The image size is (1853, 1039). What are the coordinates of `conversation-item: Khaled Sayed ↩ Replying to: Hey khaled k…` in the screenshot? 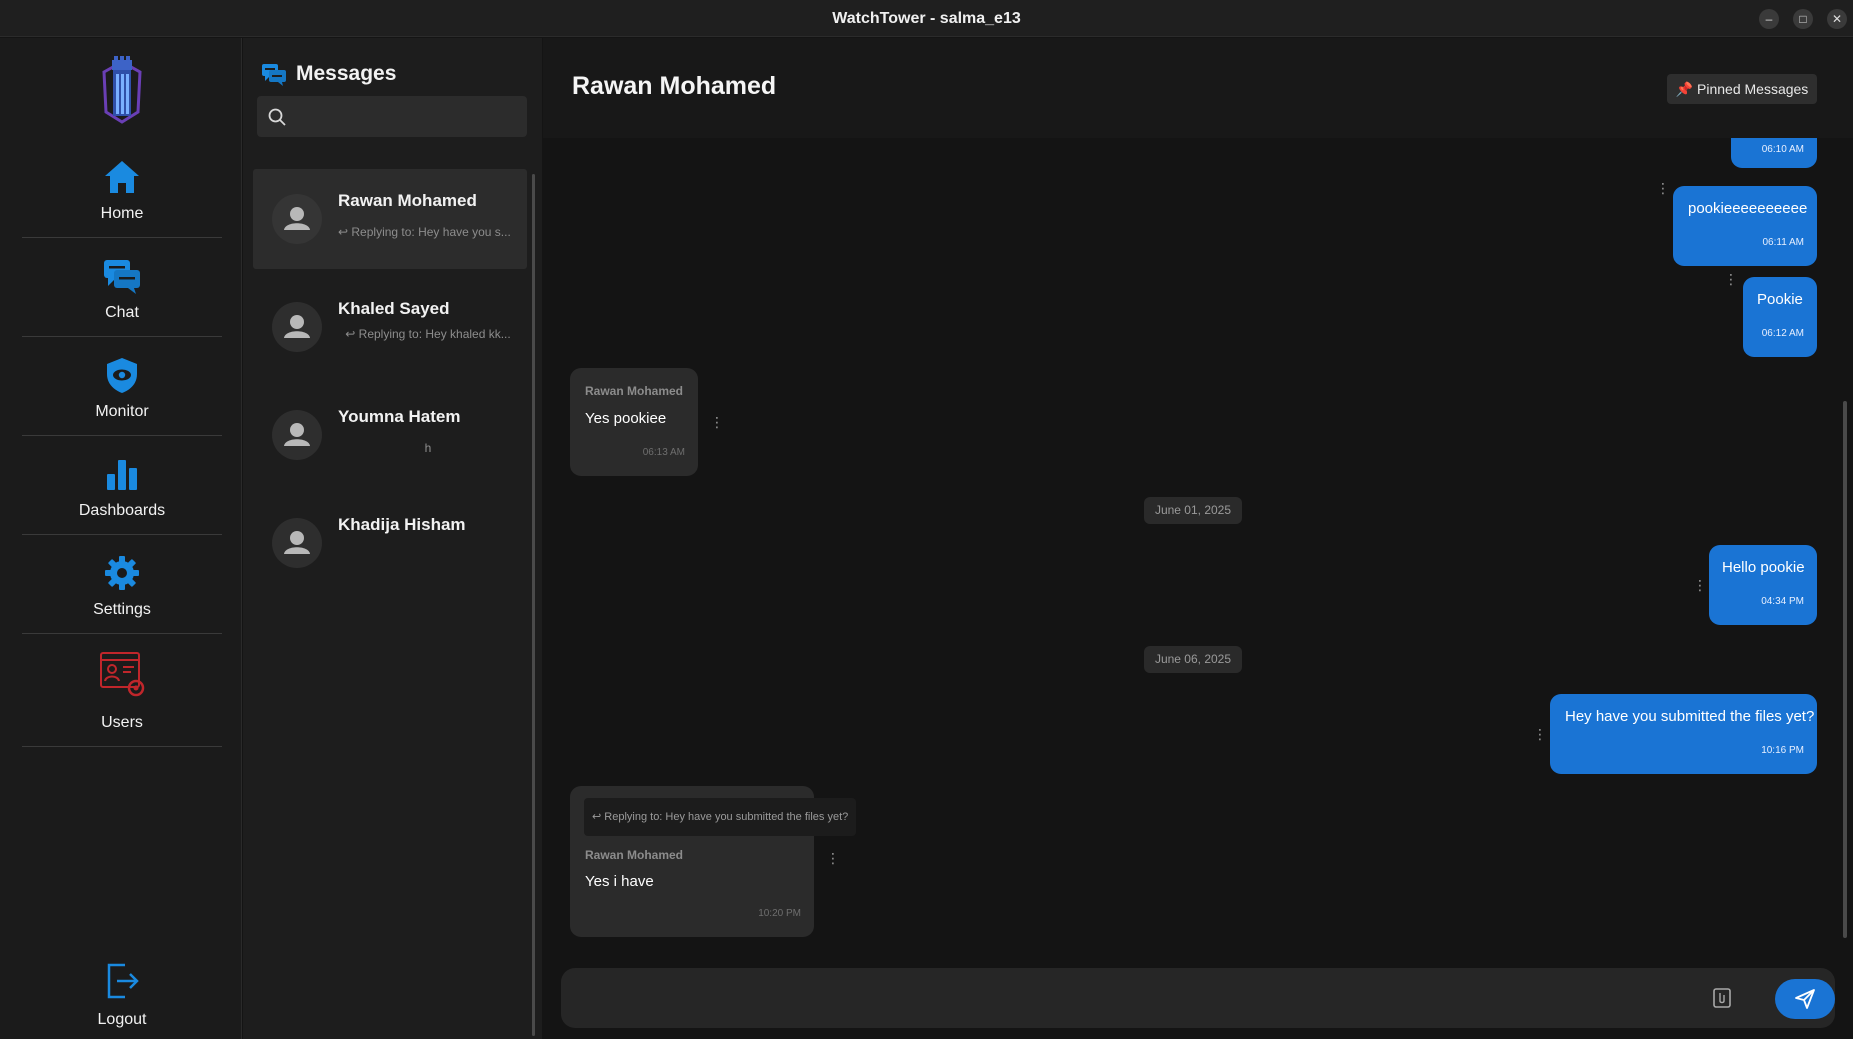 It's located at (390, 327).